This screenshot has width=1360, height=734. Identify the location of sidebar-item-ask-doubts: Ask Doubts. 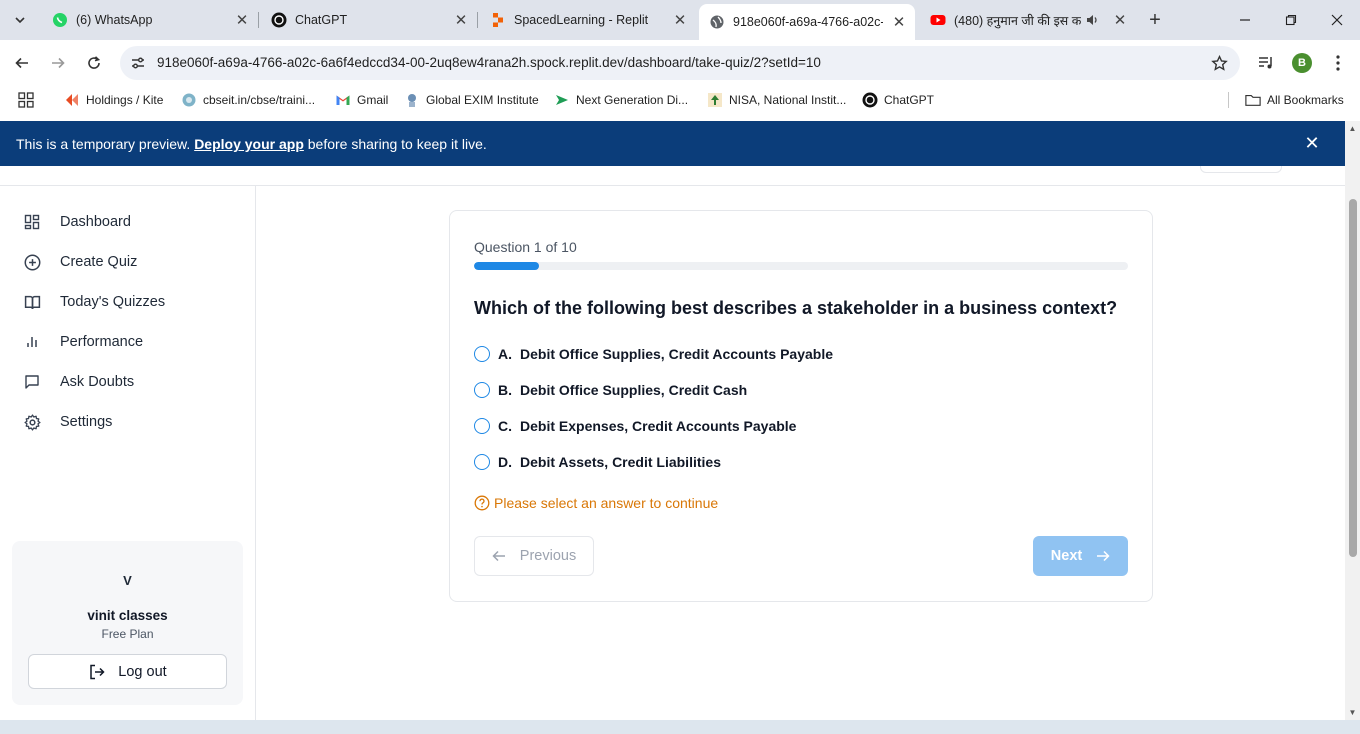
(78, 382).